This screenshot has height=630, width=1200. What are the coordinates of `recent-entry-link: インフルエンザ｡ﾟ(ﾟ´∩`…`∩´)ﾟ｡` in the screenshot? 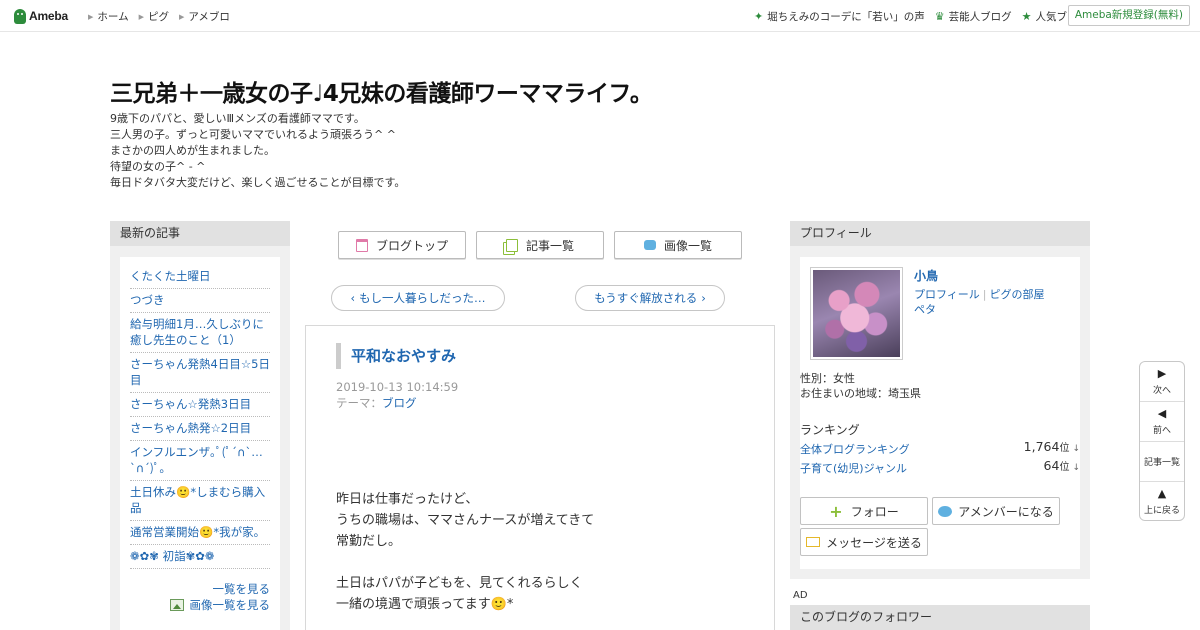 It's located at (196, 460).